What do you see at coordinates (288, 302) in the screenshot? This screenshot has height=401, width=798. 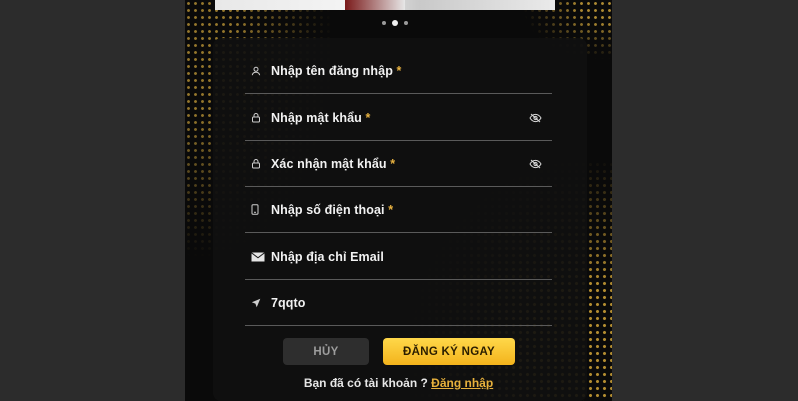 I see `referral-code-value: 7qqto` at bounding box center [288, 302].